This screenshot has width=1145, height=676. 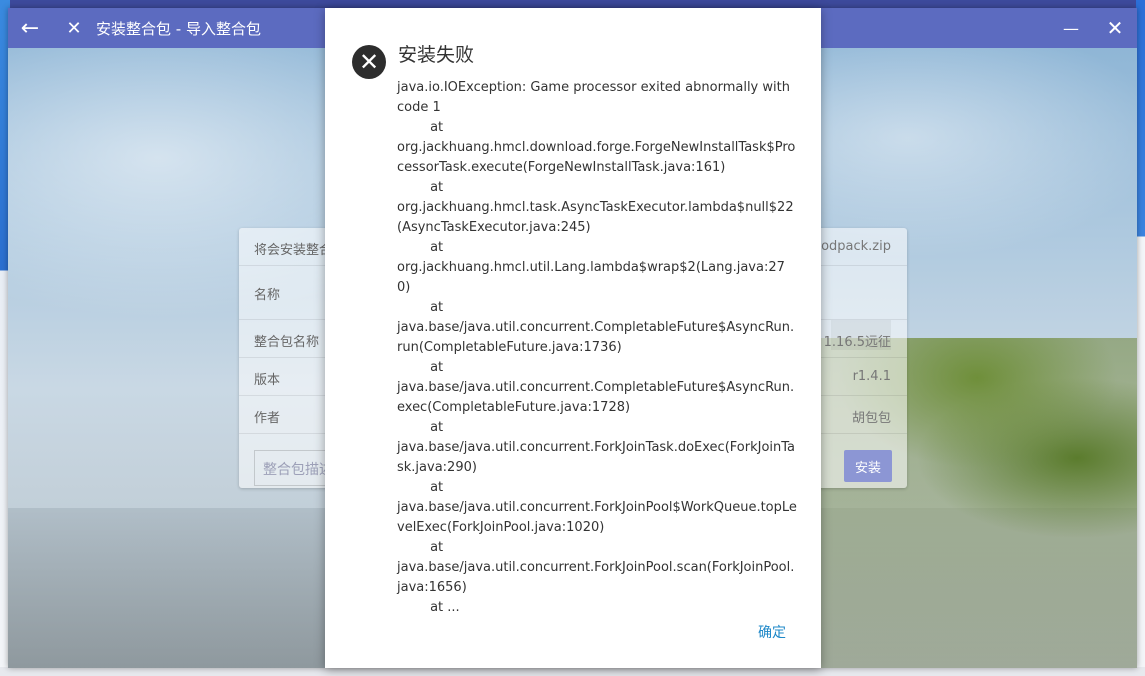 I want to click on window-controls: — ✕, so click(x=1093, y=28).